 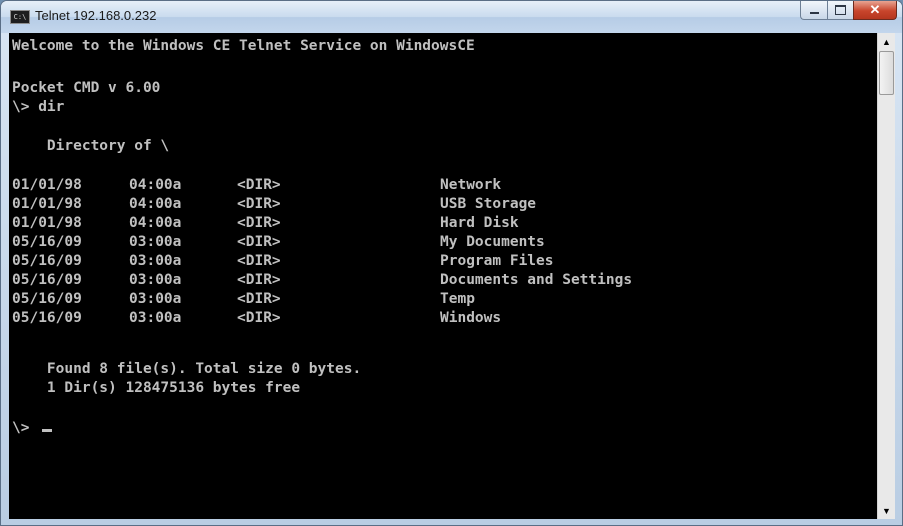 I want to click on arrow-down-icon: ▼, so click(x=886, y=510).